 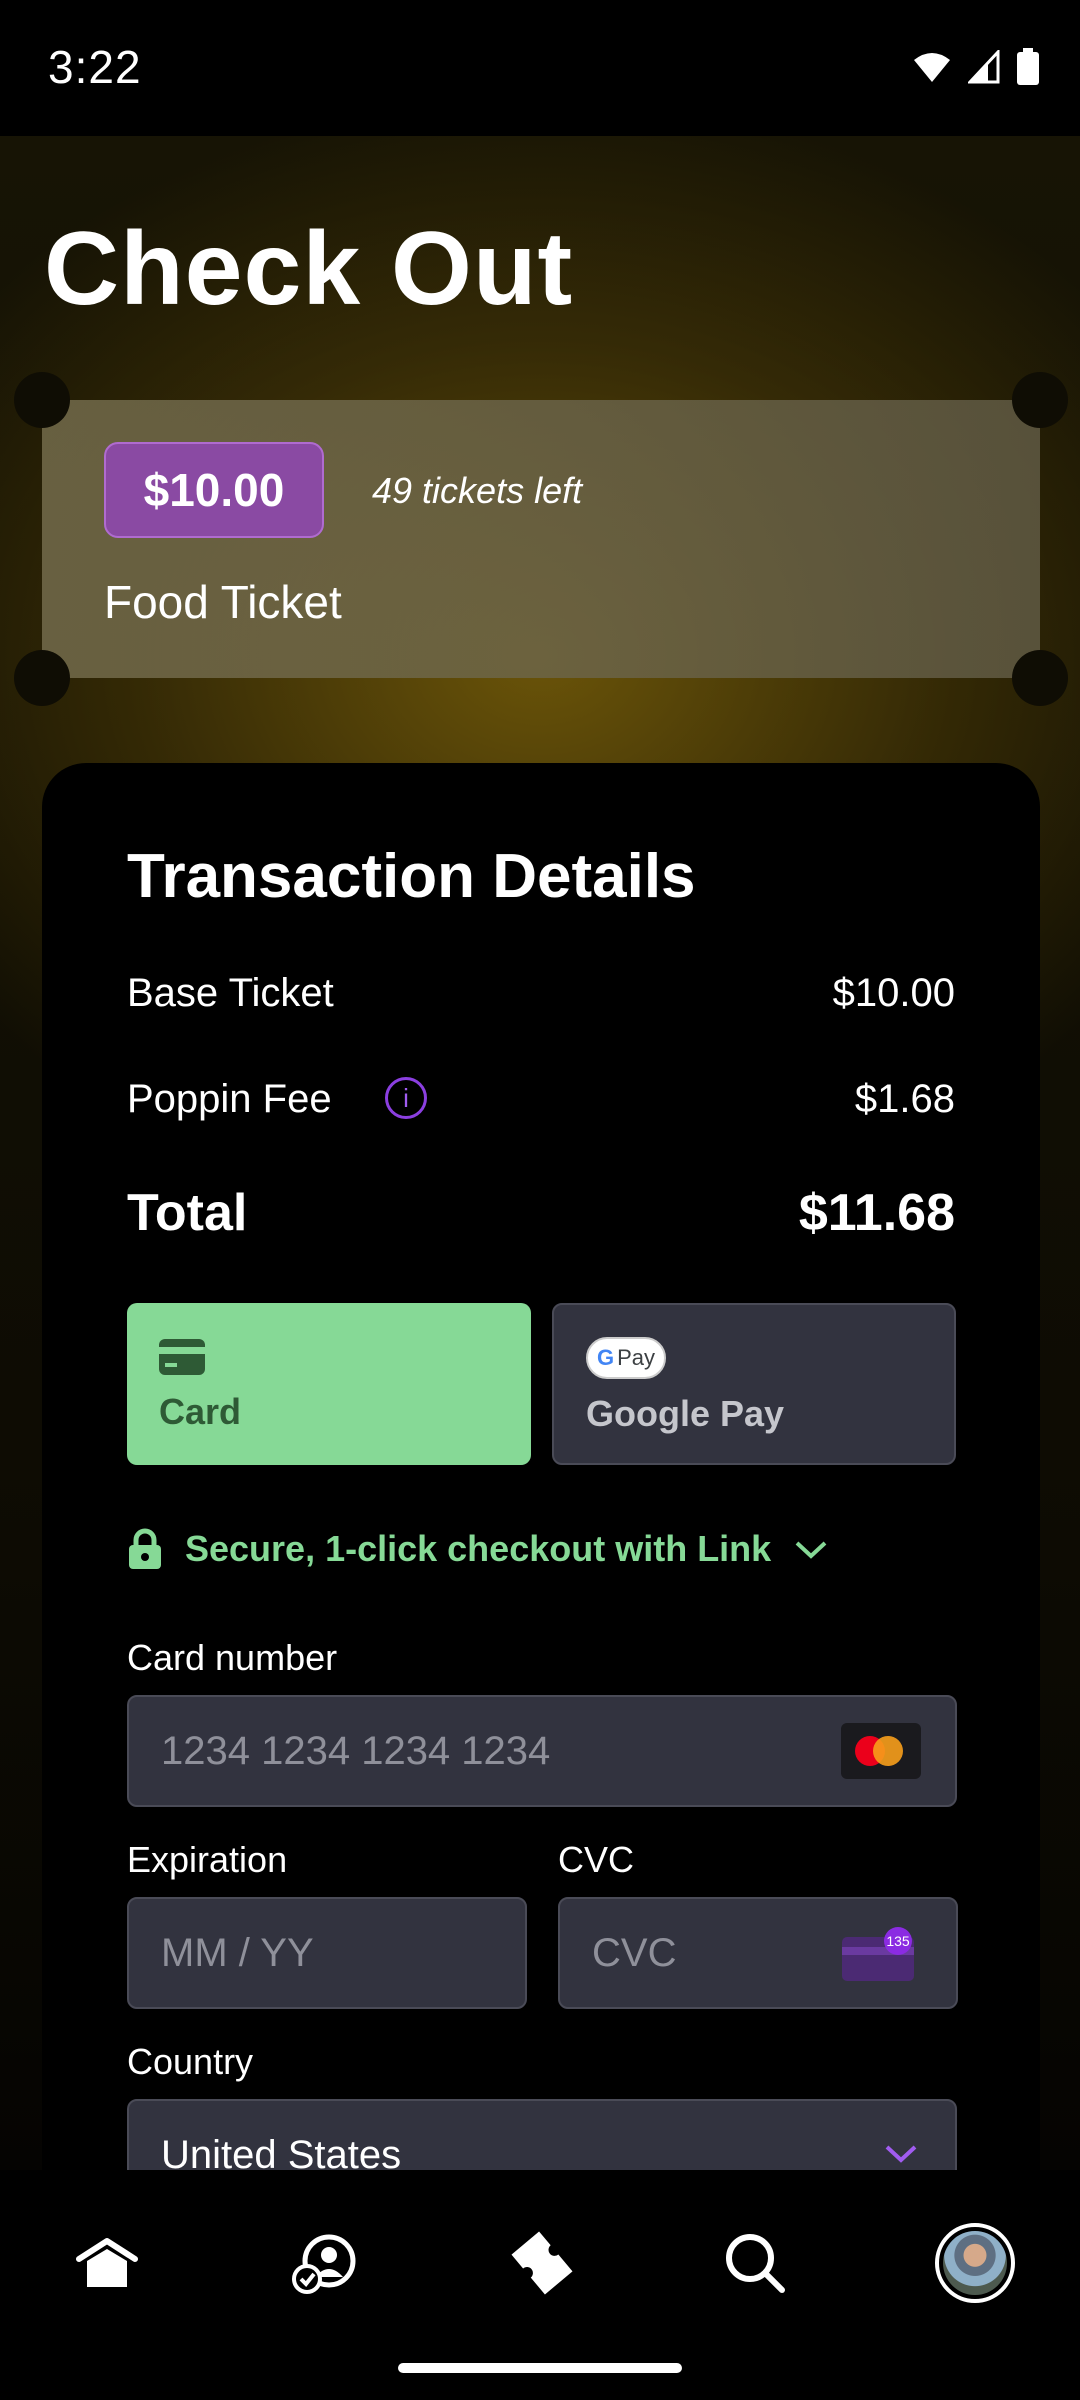 I want to click on nav-search, so click(x=755, y=2263).